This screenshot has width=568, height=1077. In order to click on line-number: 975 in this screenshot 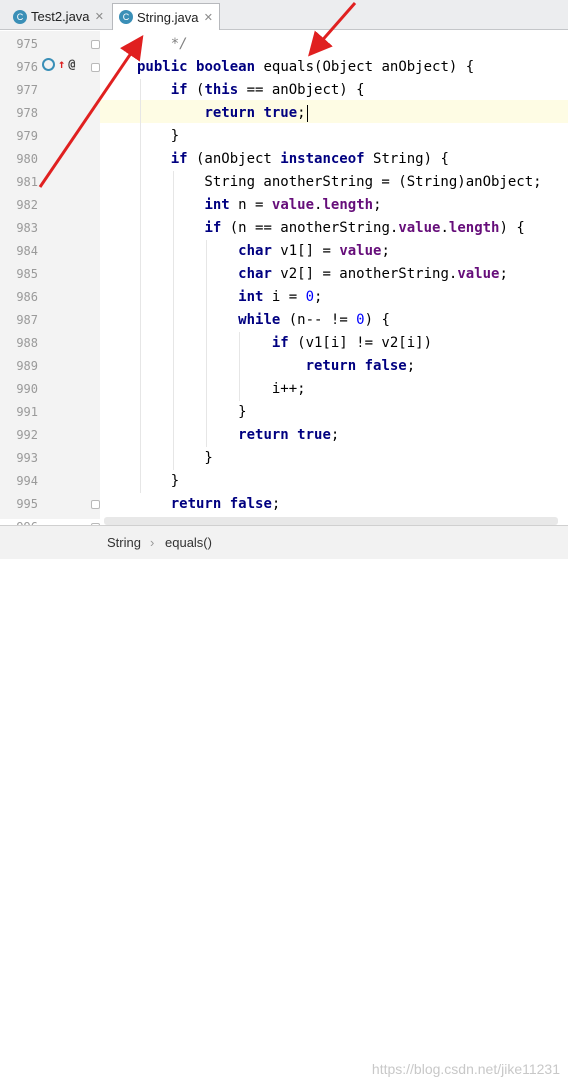, I will do `click(27, 44)`.